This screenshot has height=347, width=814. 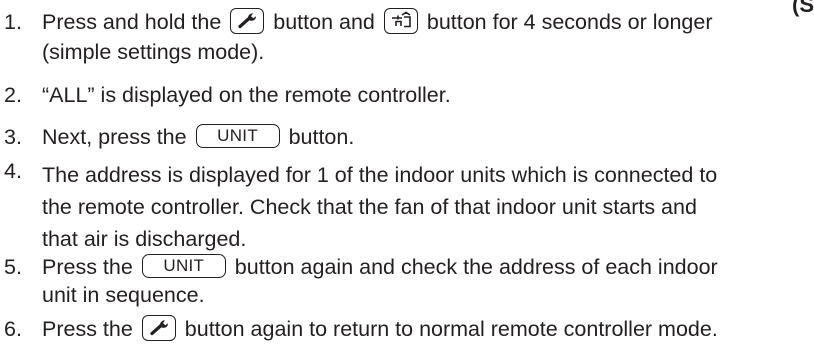 I want to click on step-number: 5., so click(x=13, y=267).